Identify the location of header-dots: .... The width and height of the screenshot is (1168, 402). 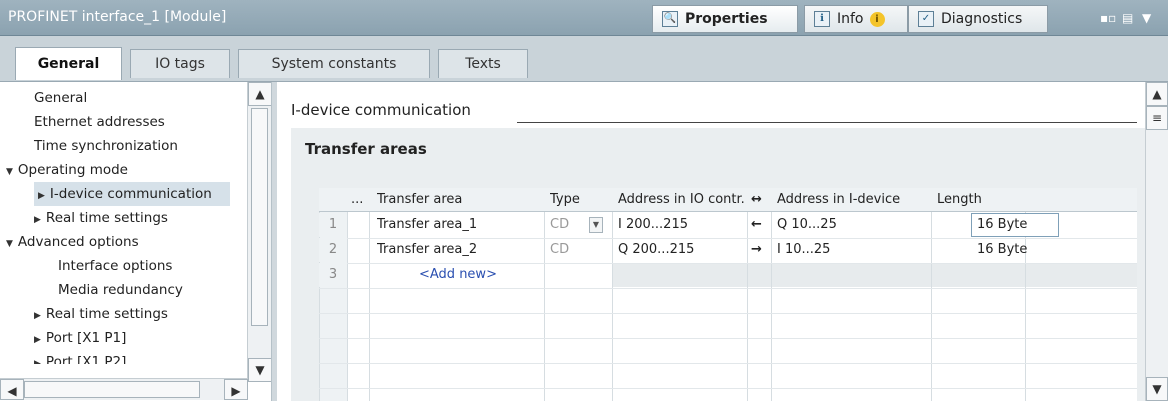
(357, 200).